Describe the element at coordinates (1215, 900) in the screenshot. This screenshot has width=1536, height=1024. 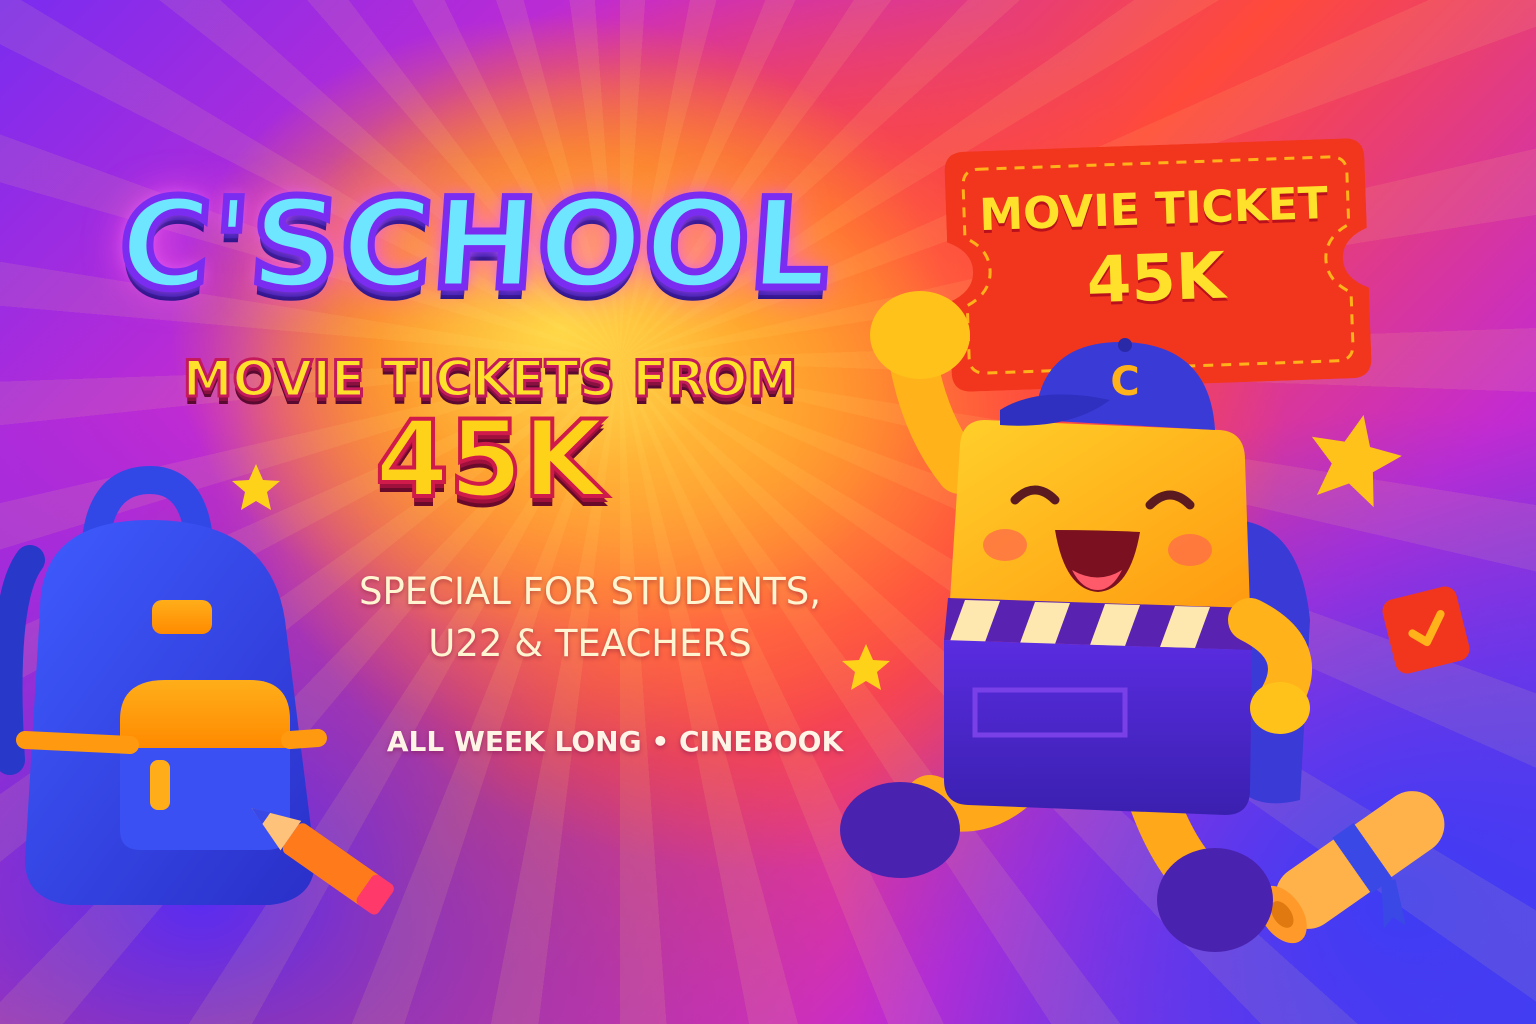
I see `shoe-right` at that location.